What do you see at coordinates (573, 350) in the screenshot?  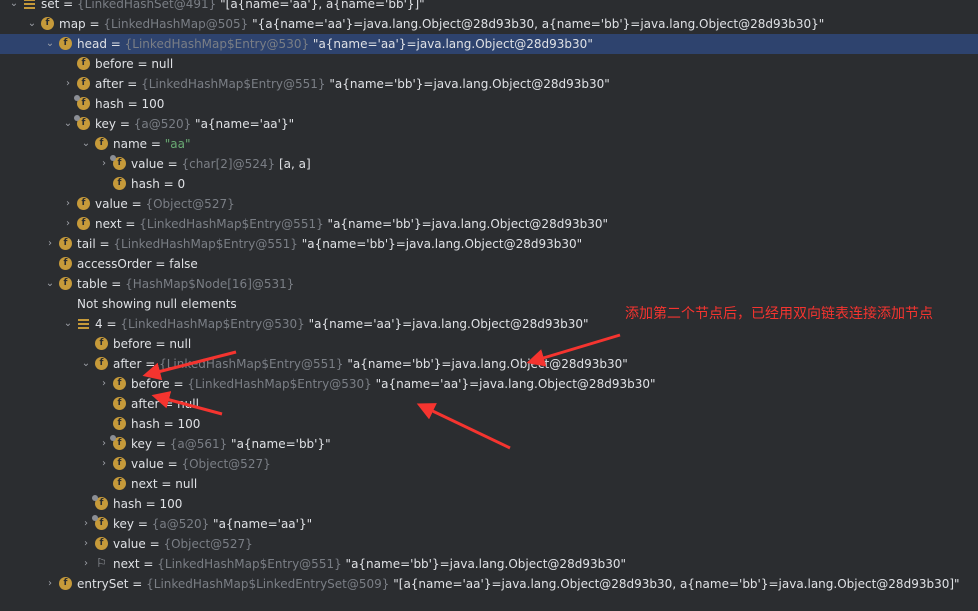 I see `arrow-to-after-node` at bounding box center [573, 350].